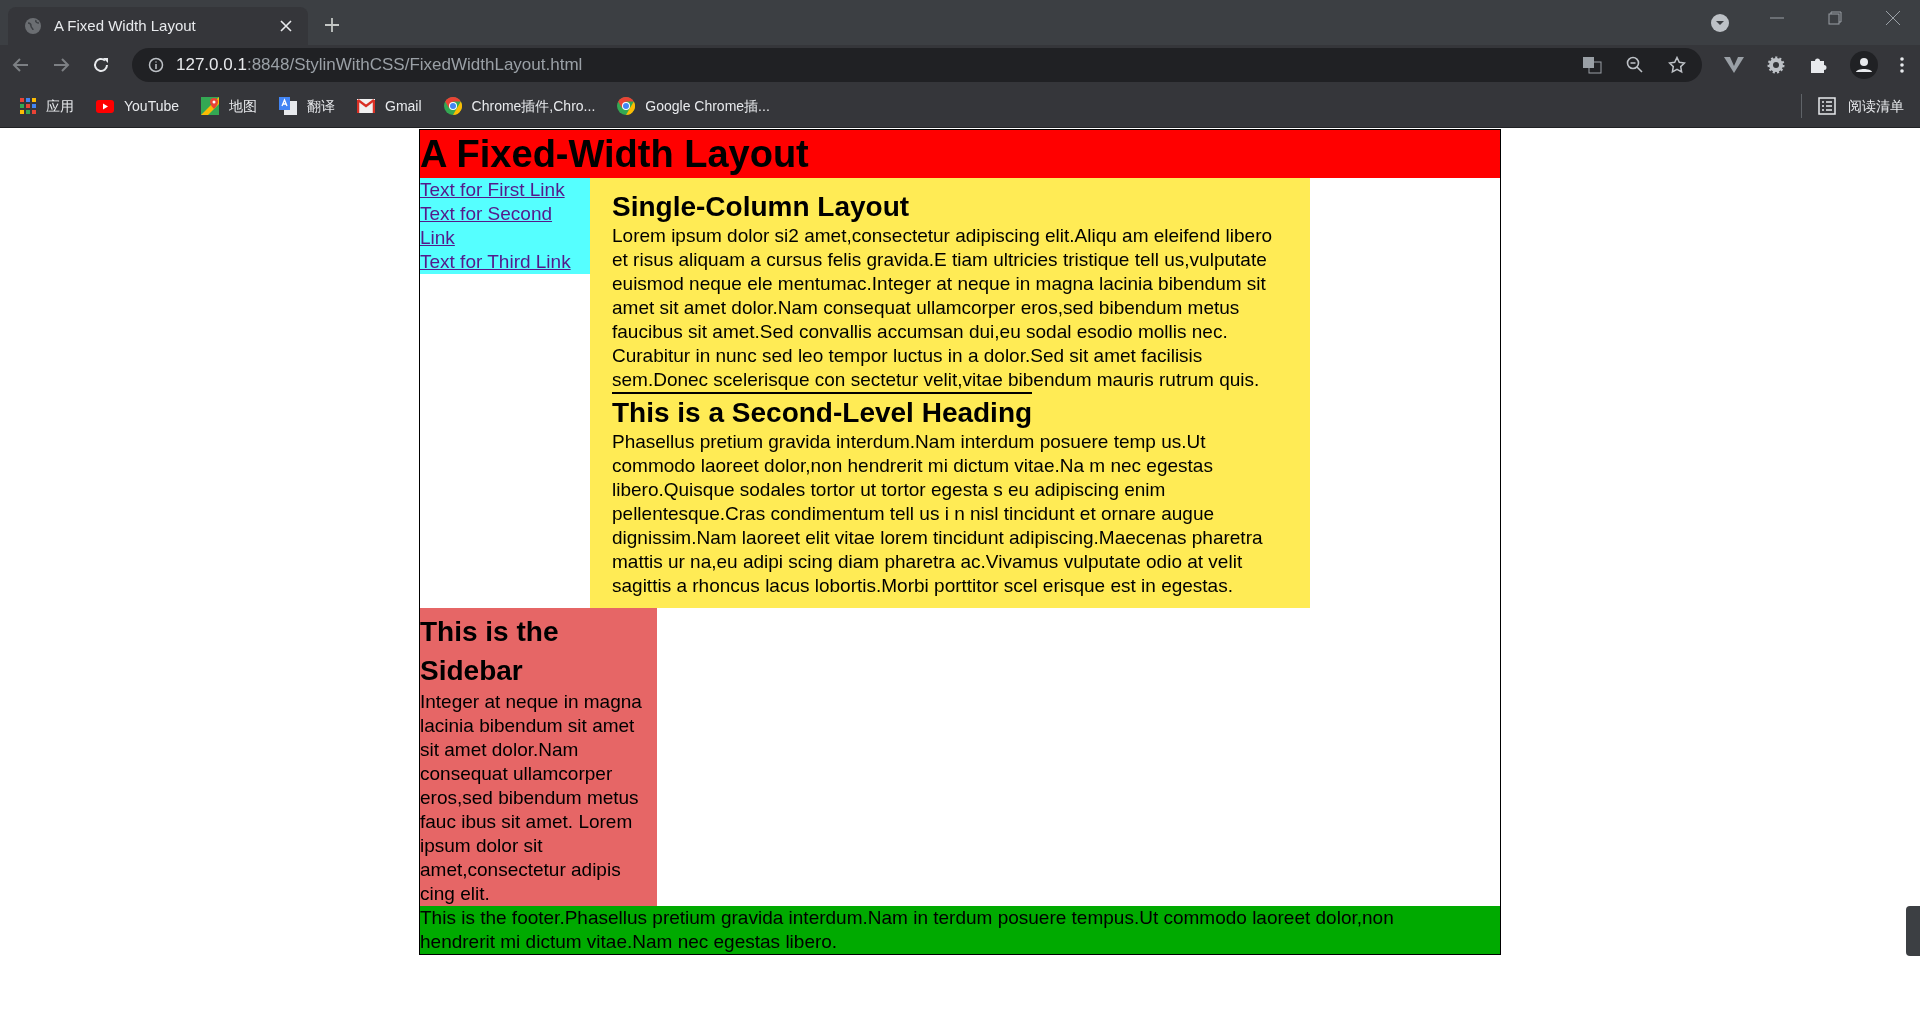 The width and height of the screenshot is (1920, 1030). What do you see at coordinates (1776, 65) in the screenshot?
I see `gear-icon` at bounding box center [1776, 65].